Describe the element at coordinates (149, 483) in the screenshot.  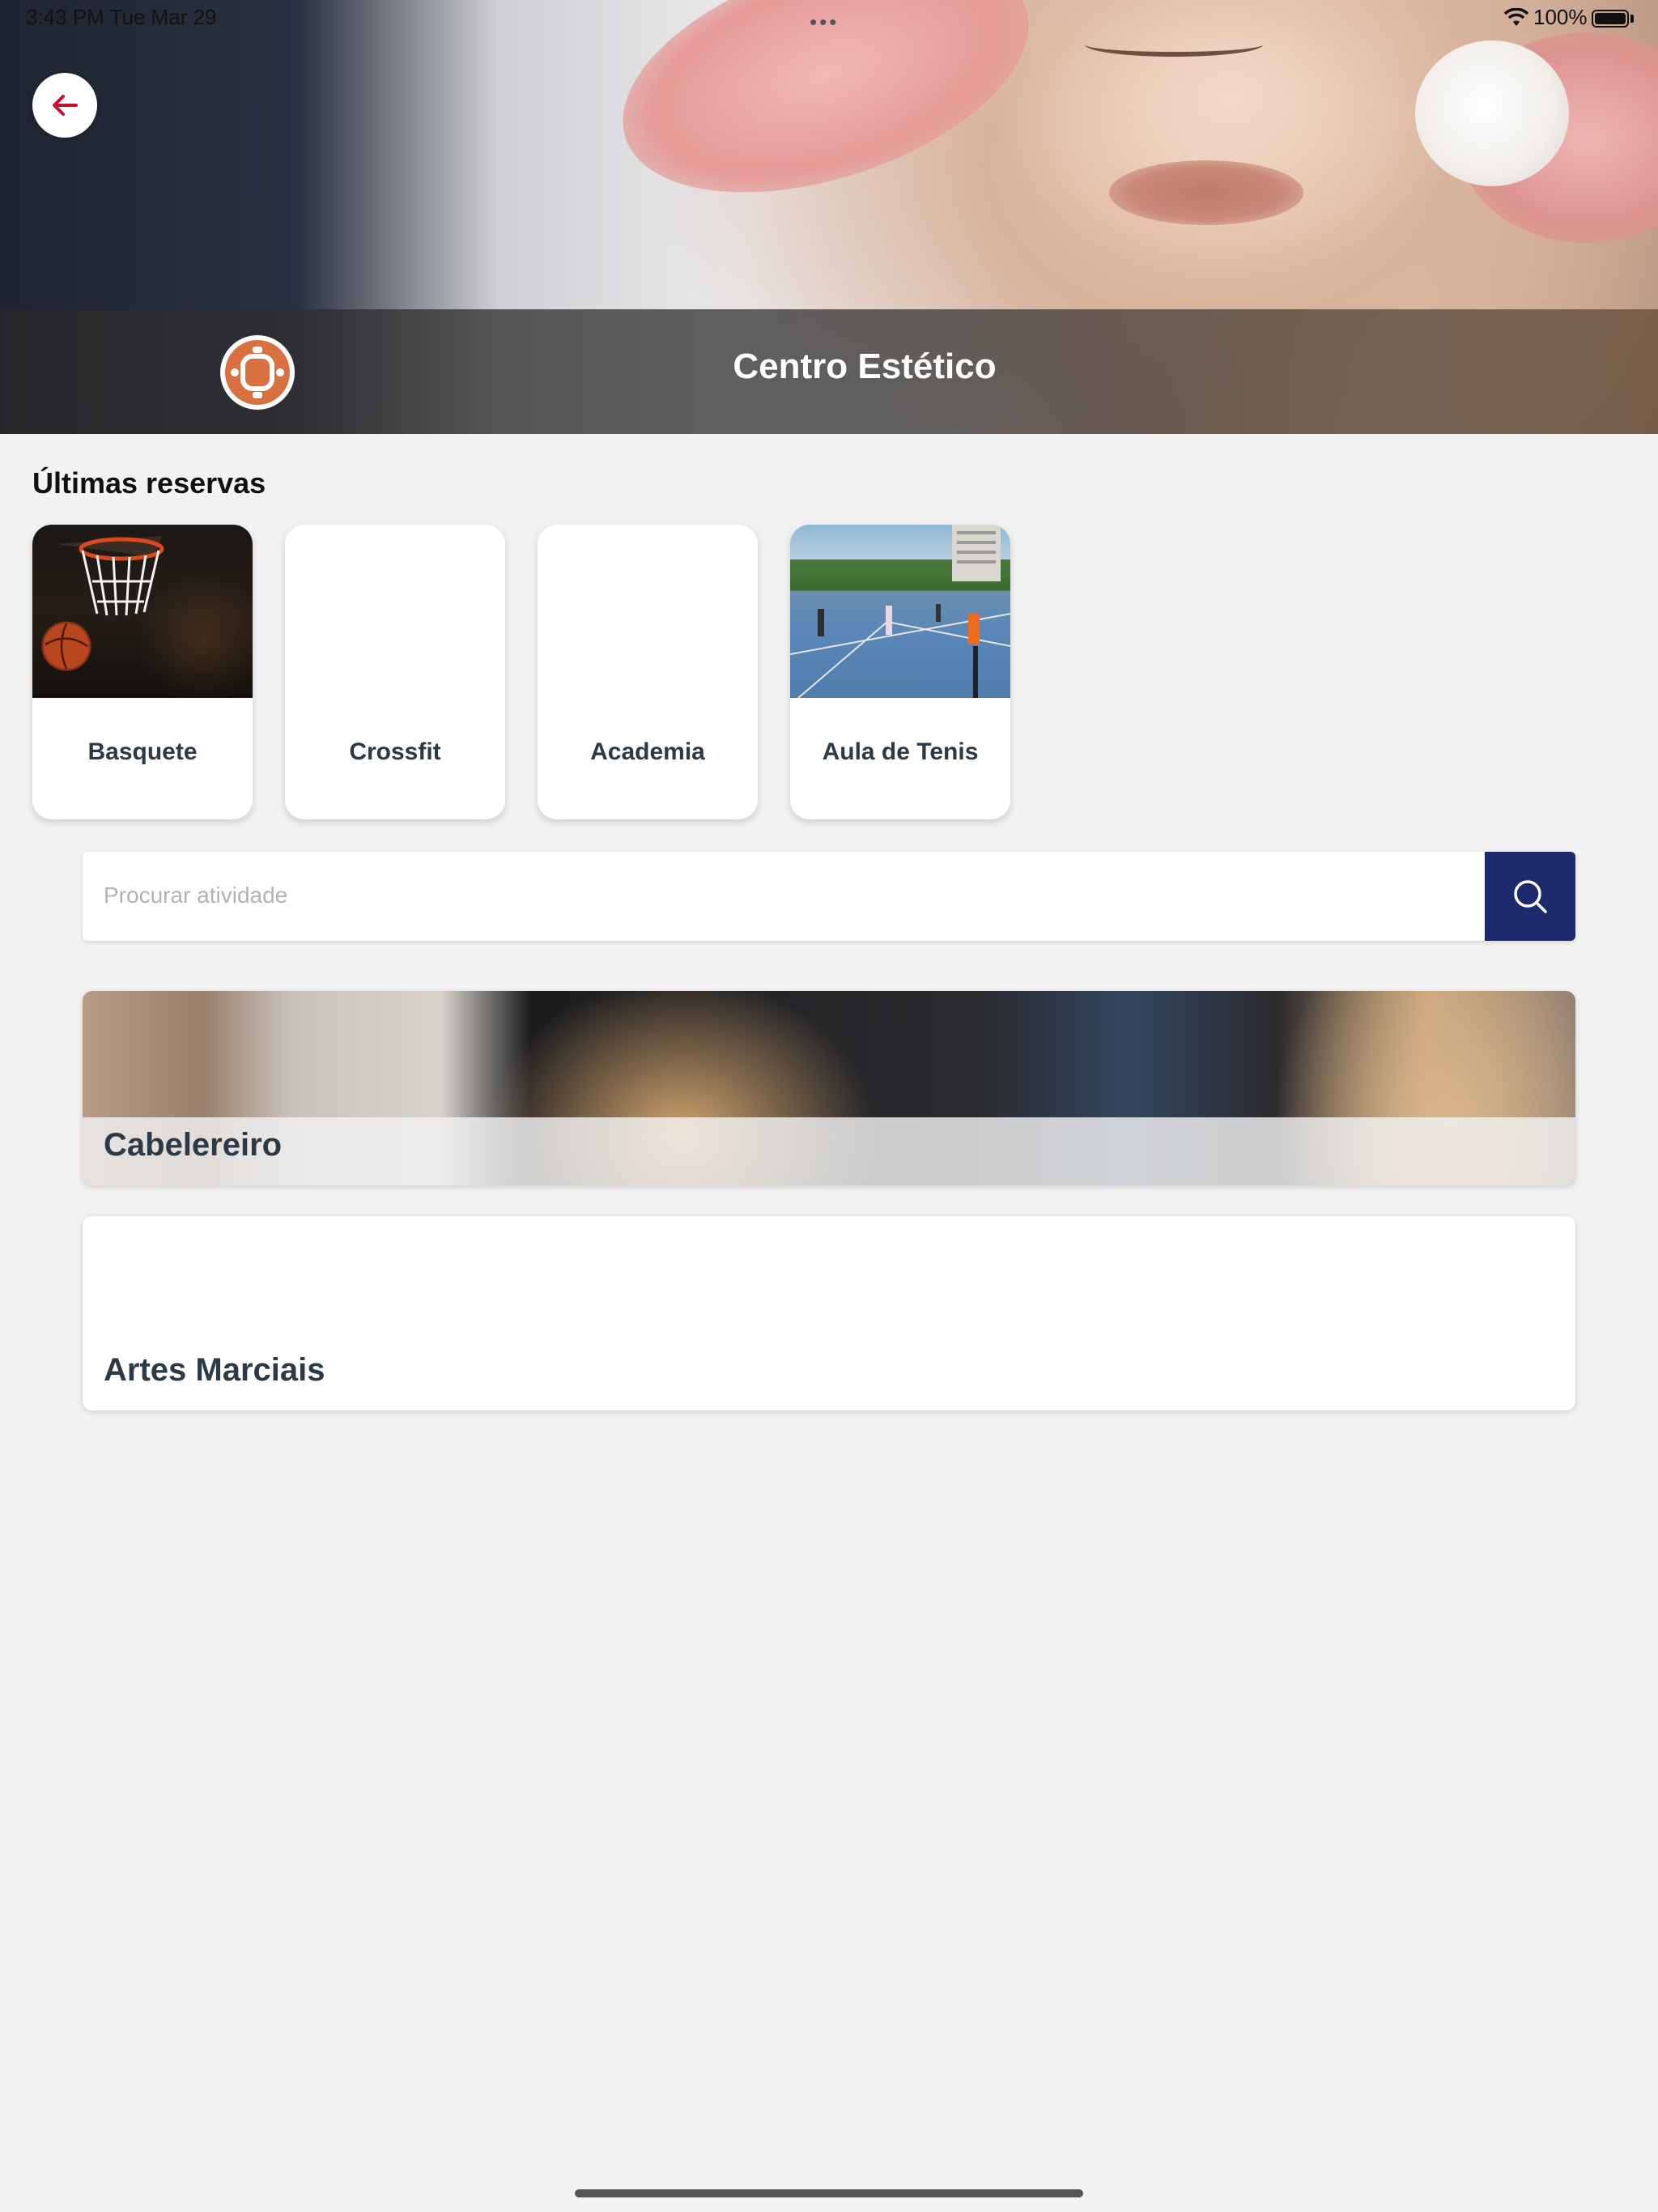
I see `recent-bookings-title: Últimas reservas` at that location.